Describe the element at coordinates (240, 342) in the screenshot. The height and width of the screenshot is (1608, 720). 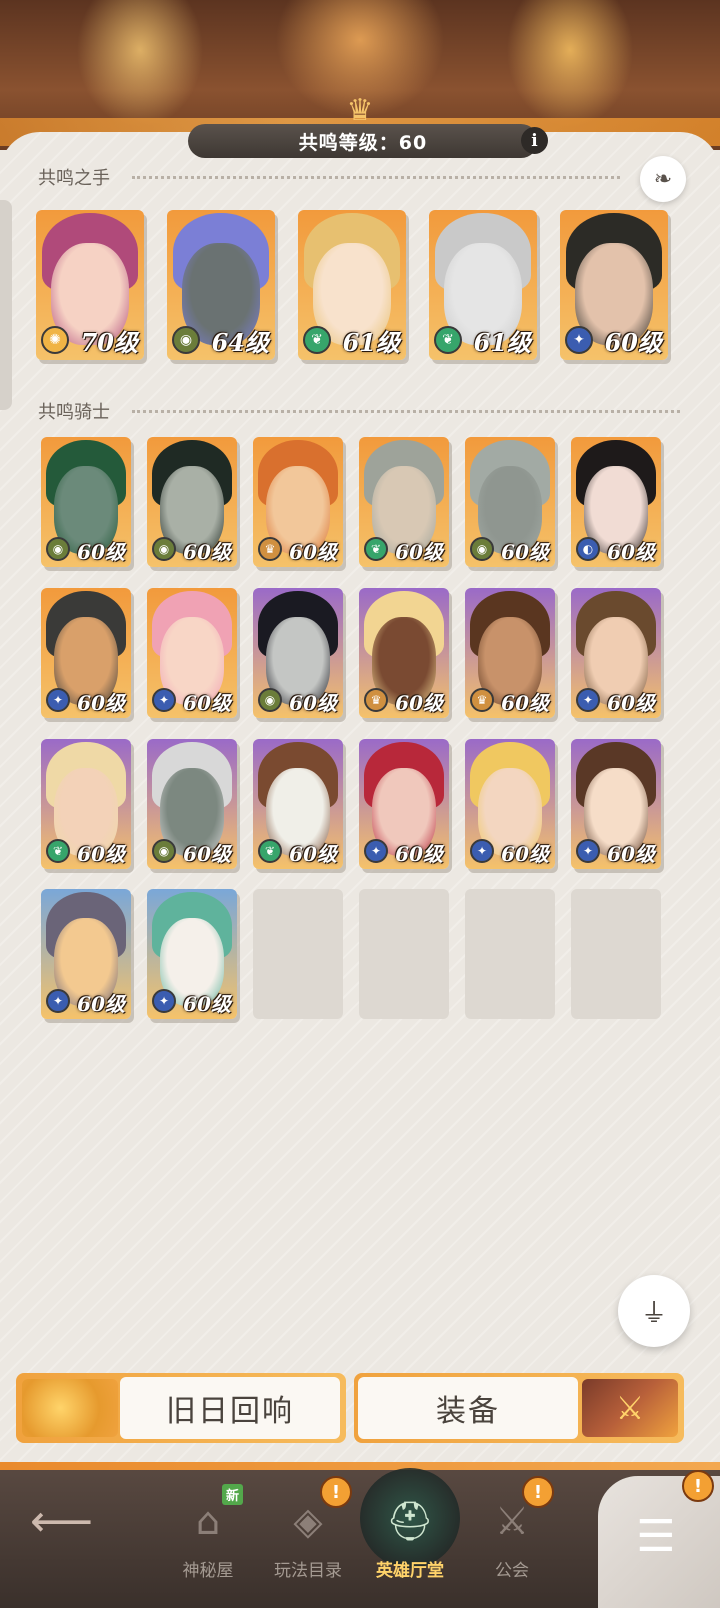
I see `hero-level: 64级` at that location.